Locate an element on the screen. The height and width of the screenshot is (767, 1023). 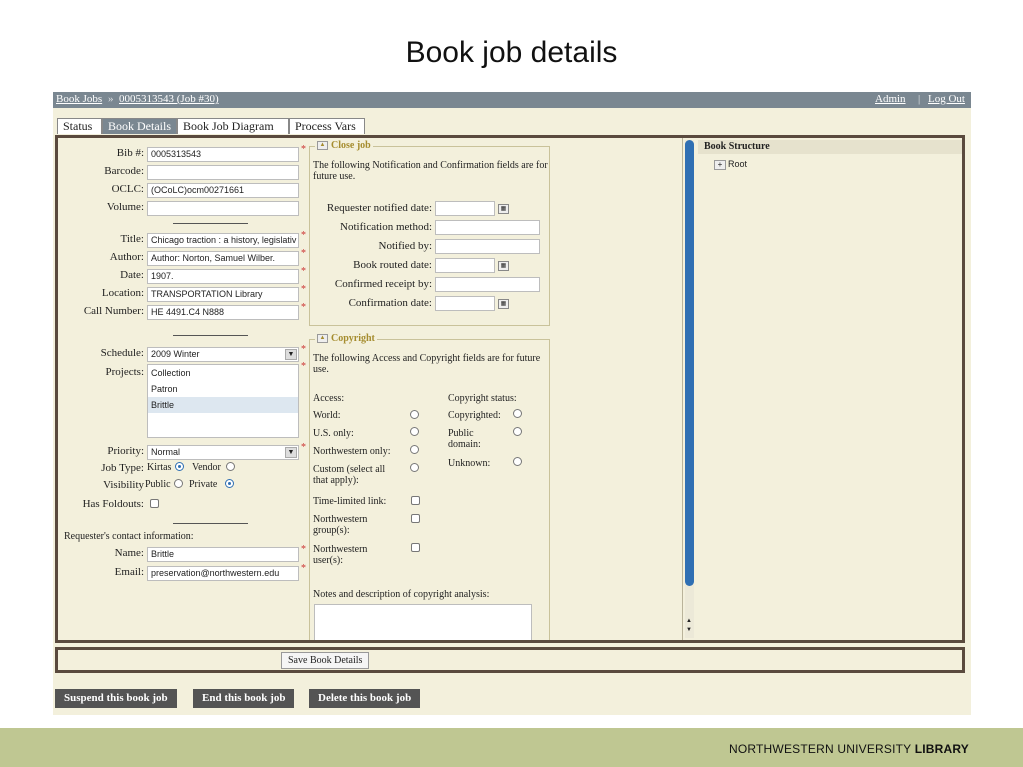
nu-groups-checkbox is located at coordinates (415, 518).